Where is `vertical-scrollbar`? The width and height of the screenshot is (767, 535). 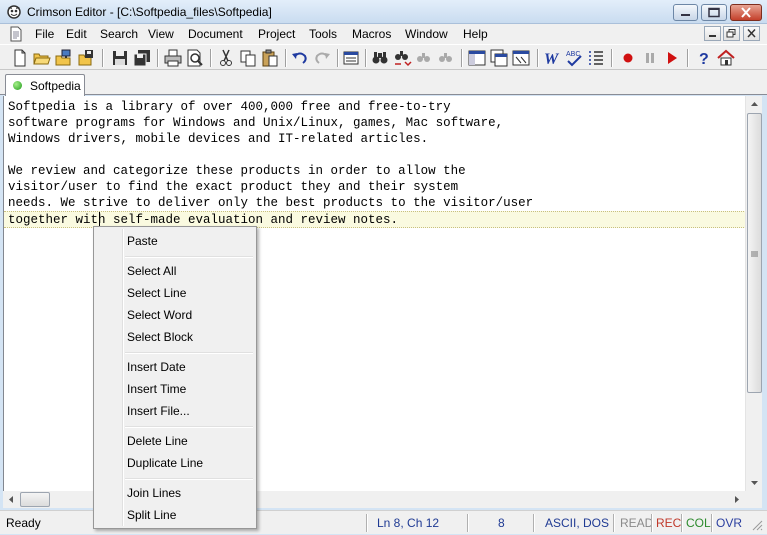 vertical-scrollbar is located at coordinates (753, 293).